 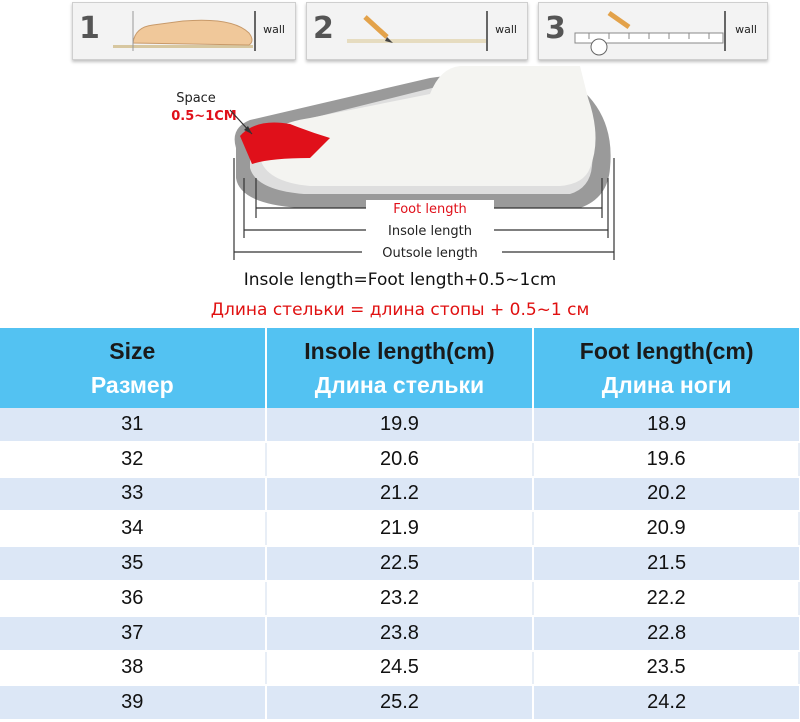 I want to click on measurement-steps: 1 wall 2 wall 3 wall, so click(x=420, y=31).